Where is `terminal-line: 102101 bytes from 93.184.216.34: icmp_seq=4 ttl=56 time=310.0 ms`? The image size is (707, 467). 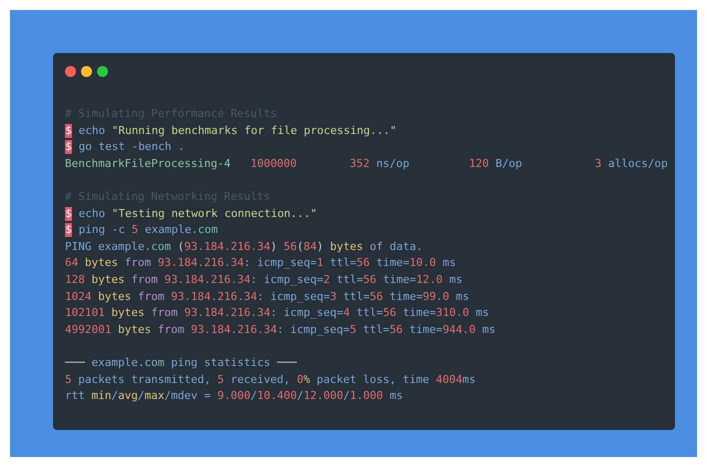
terminal-line: 102101 bytes from 93.184.216.34: icmp_seq=4 ttl=56 time=310.0 ms is located at coordinates (277, 313).